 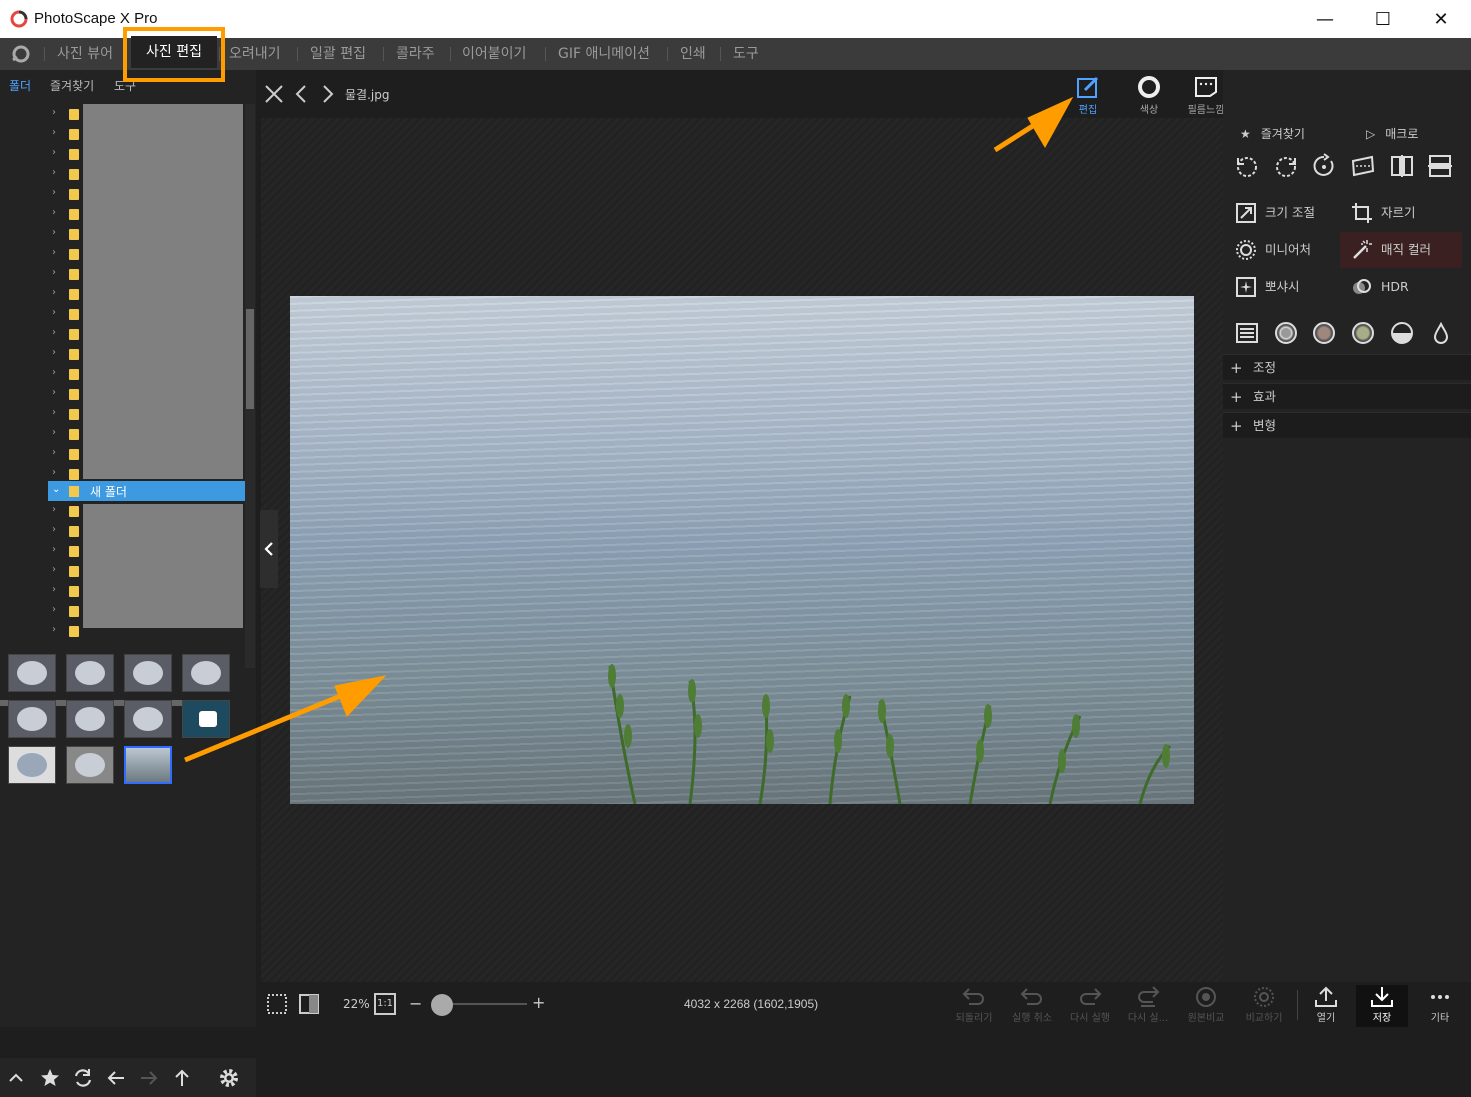 I want to click on close-button: ✕, so click(x=1441, y=19).